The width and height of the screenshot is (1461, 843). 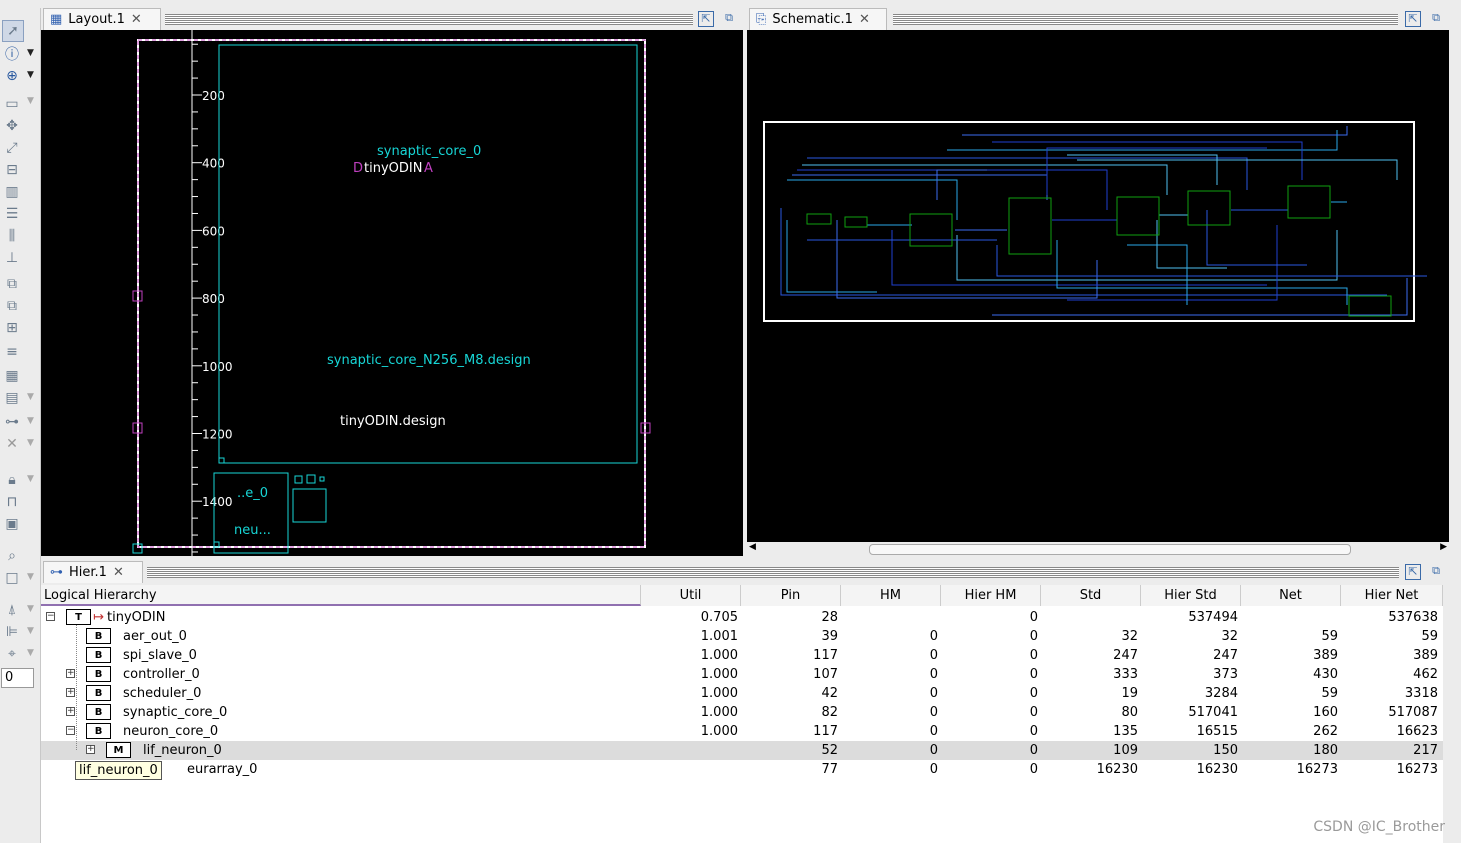 I want to click on cell-net: 59, so click(x=1329, y=693).